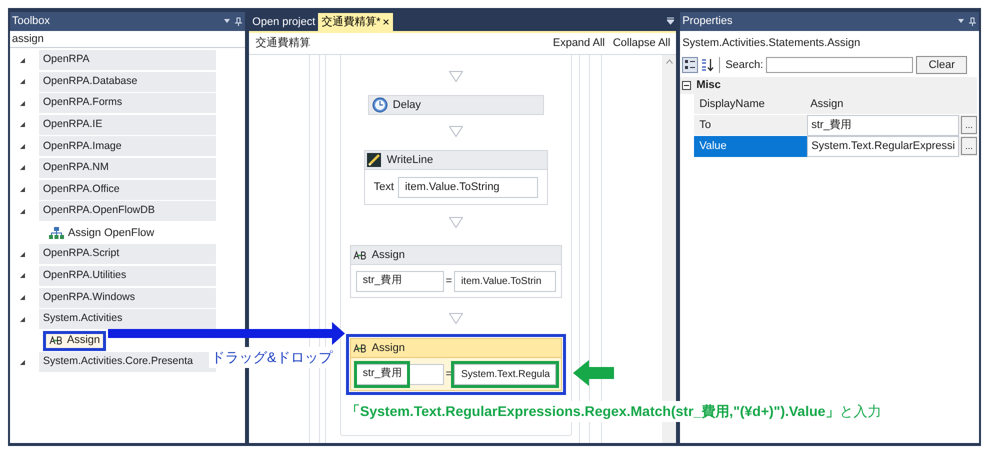  I want to click on panel-title: Toolbox, so click(31, 22).